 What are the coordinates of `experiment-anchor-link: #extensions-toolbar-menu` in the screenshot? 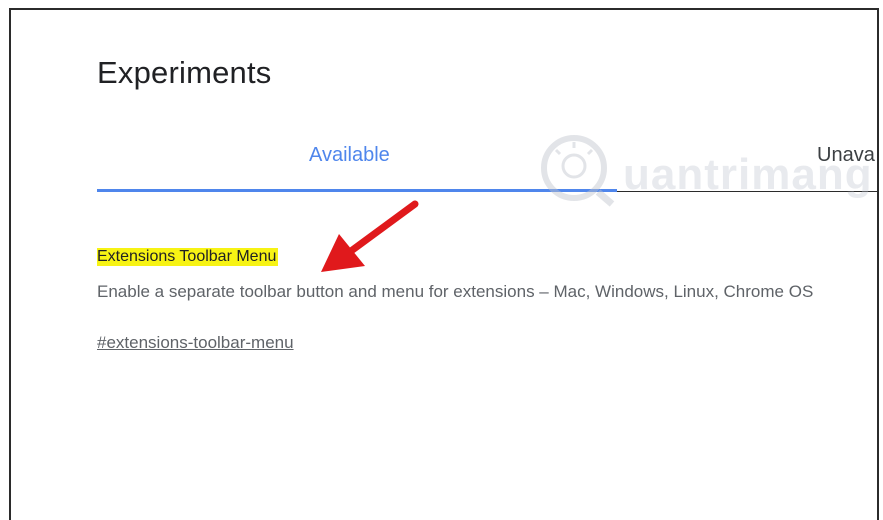 It's located at (195, 343).